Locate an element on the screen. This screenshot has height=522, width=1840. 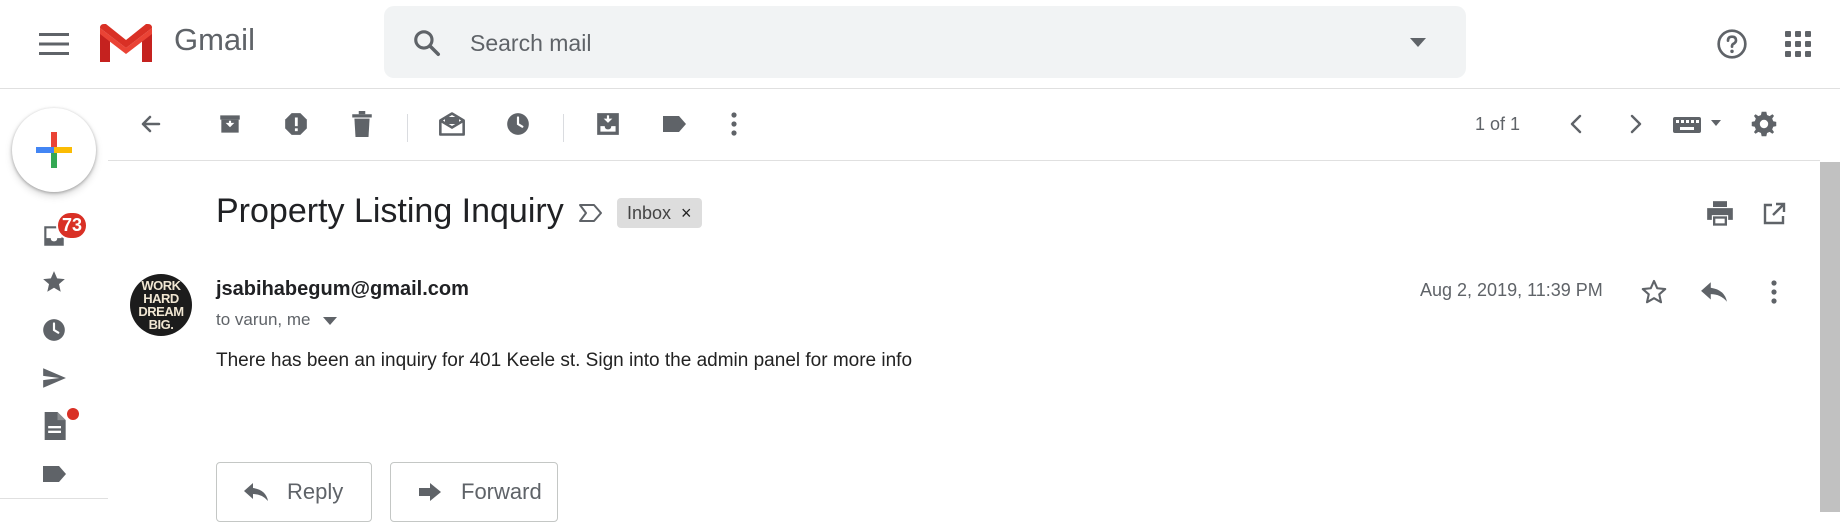
email-date: Aug 2, 2019, 11:39 PM is located at coordinates (1511, 290).